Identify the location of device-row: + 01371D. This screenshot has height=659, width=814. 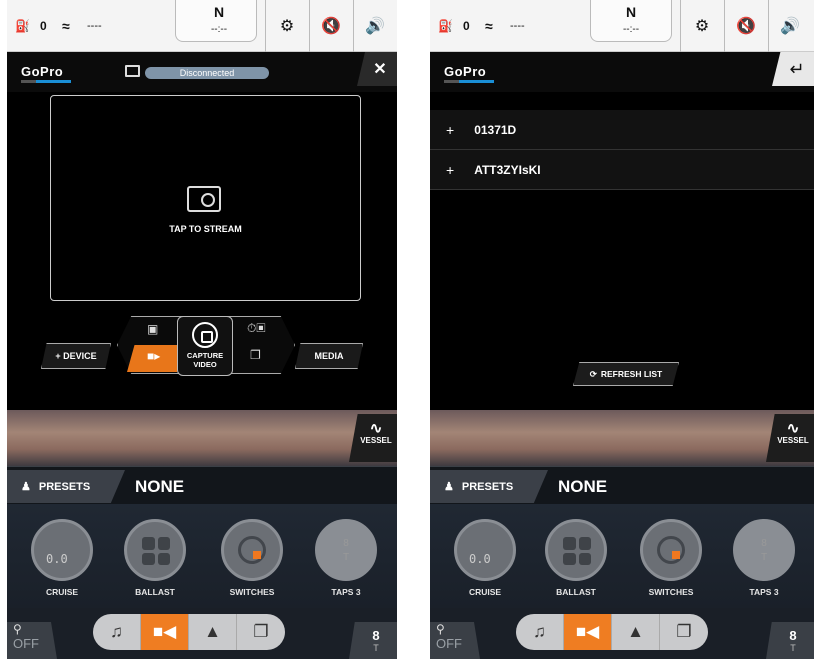
(622, 130).